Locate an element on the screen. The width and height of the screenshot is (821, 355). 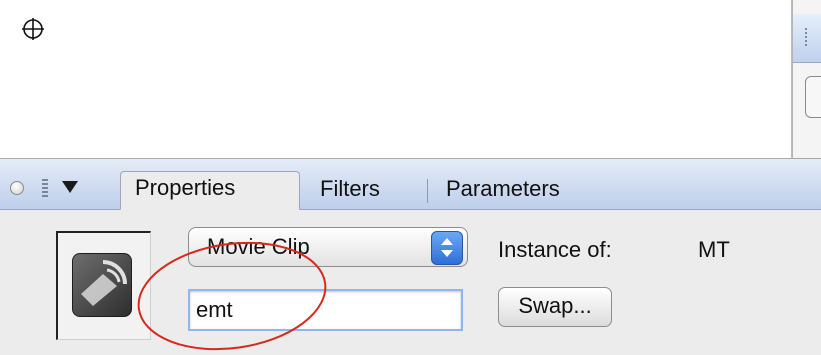
symbol-tile is located at coordinates (102, 285).